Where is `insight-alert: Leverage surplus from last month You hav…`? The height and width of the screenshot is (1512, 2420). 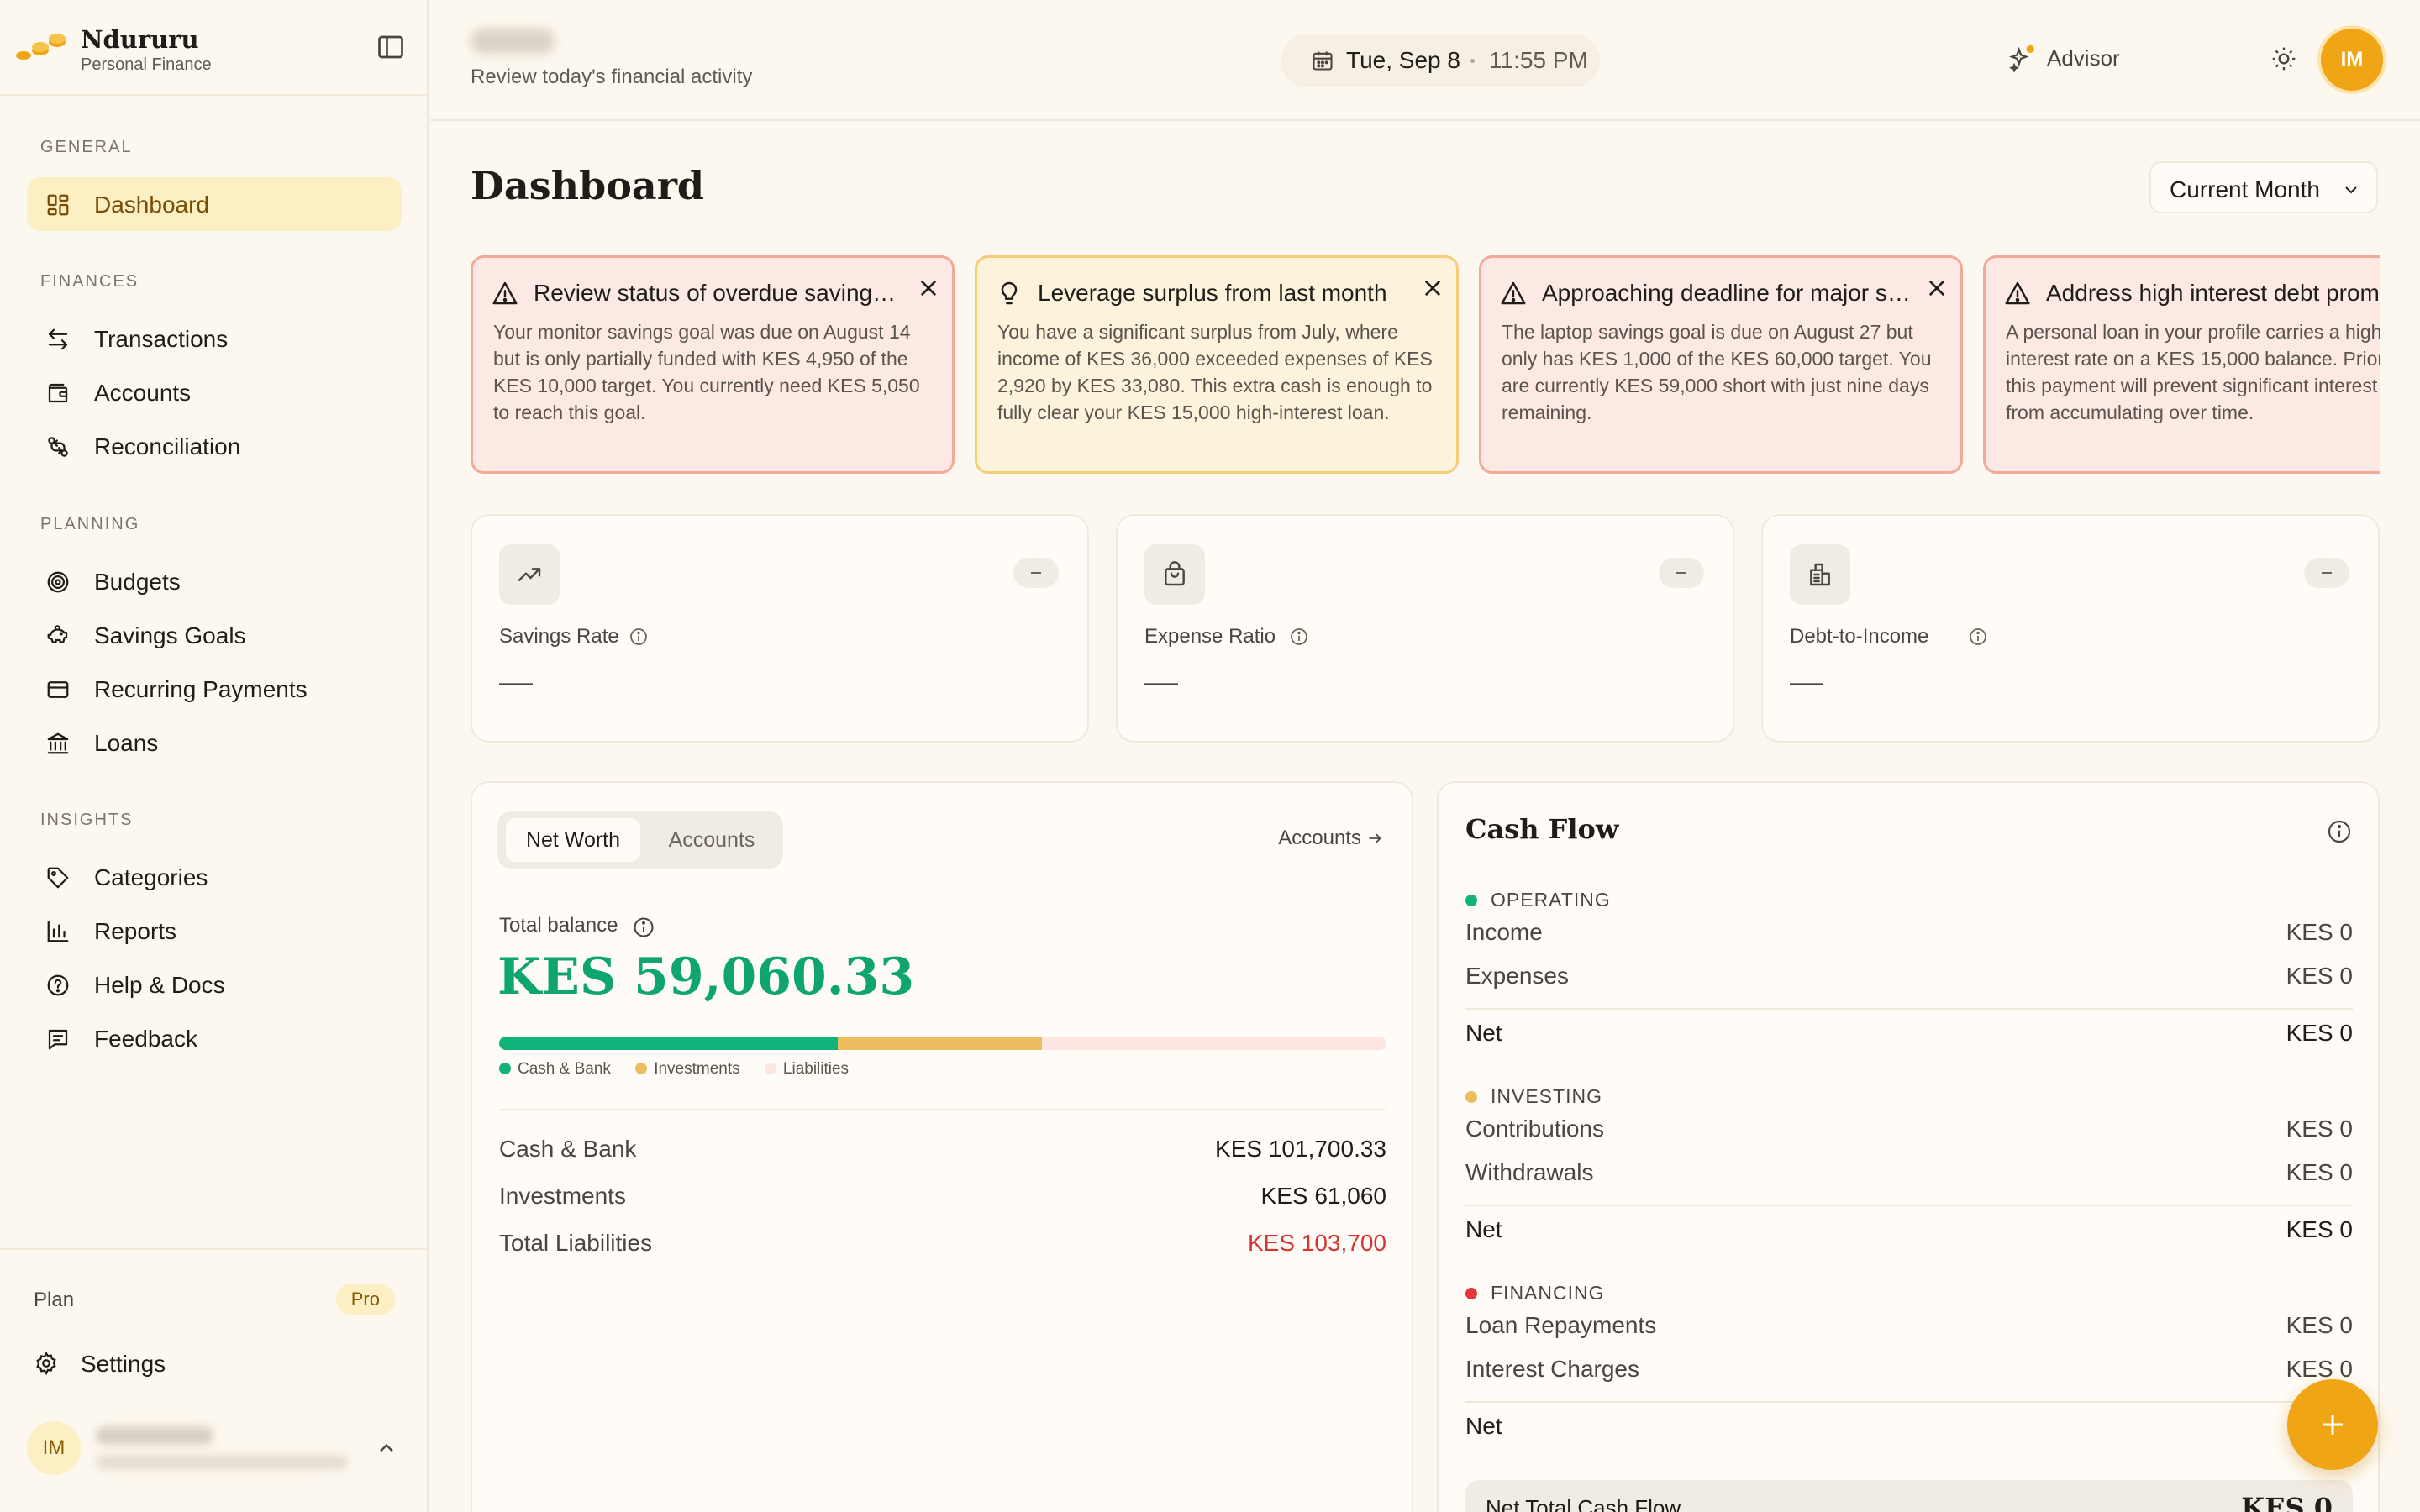
insight-alert: Leverage surplus from last month You hav… is located at coordinates (1217, 364).